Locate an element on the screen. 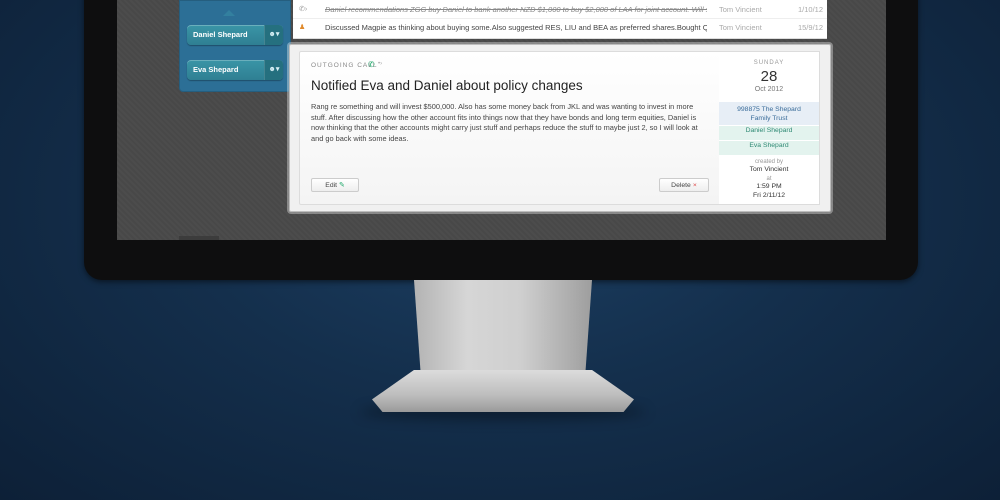 The width and height of the screenshot is (1000, 500). trust-tag: 998875 The Shepard Family Trust is located at coordinates (769, 113).